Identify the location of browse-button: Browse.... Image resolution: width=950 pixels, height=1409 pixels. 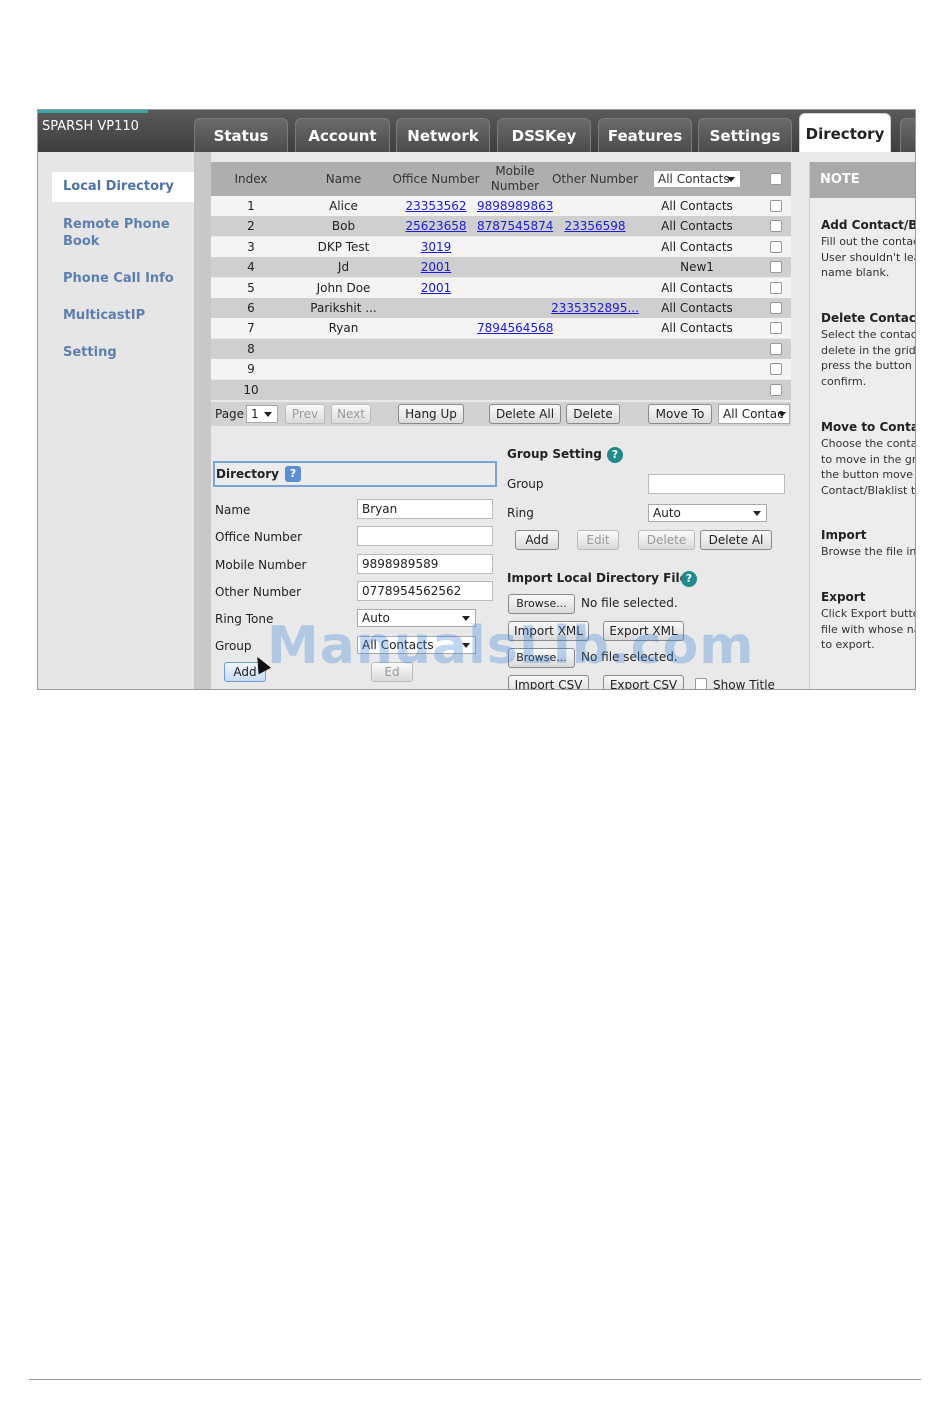
(541, 604).